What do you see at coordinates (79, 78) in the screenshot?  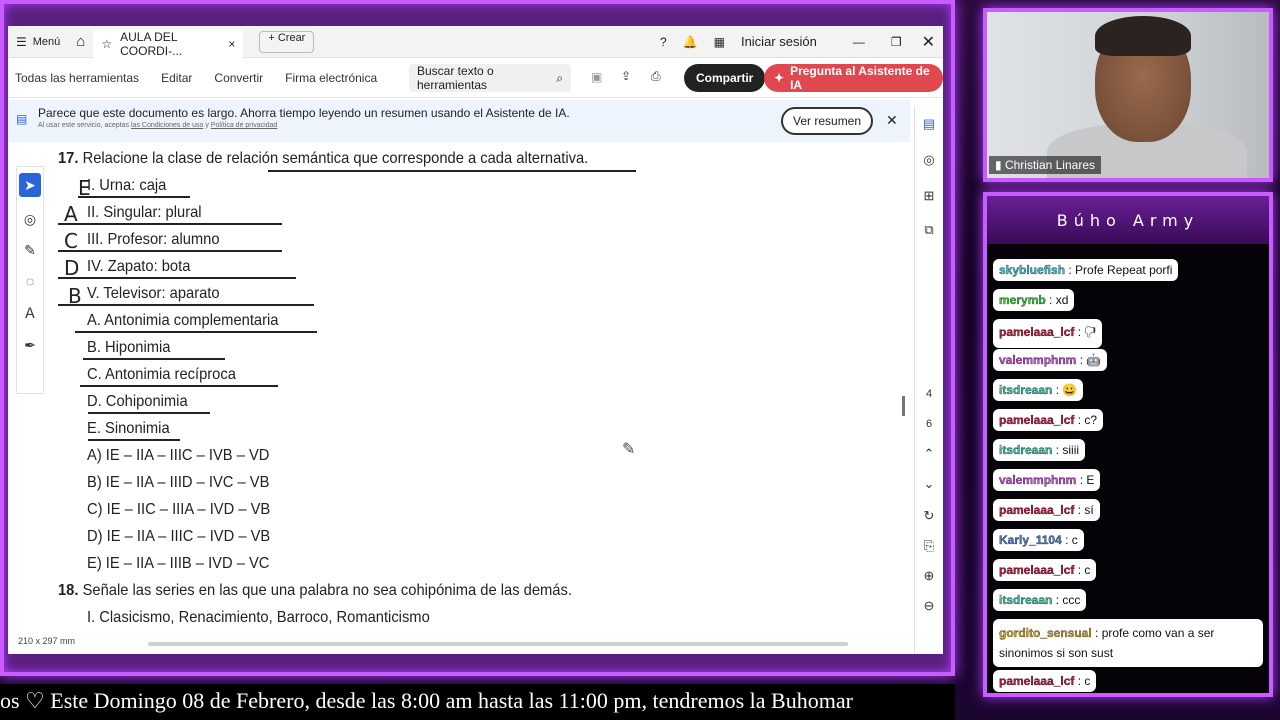 I see `all-tools-link: Todas las herramientas` at bounding box center [79, 78].